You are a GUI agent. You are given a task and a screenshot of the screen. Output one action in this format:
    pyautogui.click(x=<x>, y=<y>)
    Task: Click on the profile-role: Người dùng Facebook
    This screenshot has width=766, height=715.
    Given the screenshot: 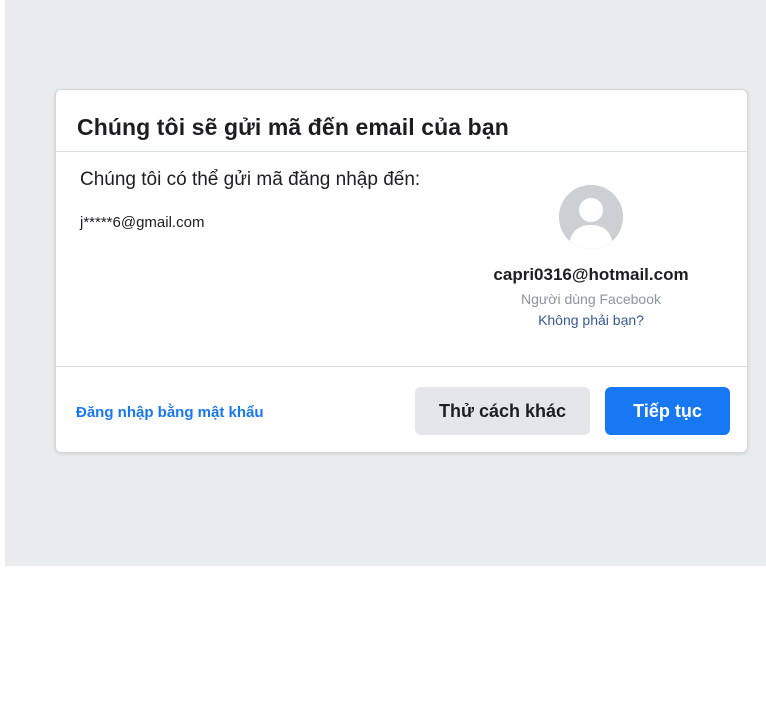 What is the action you would take?
    pyautogui.click(x=591, y=299)
    